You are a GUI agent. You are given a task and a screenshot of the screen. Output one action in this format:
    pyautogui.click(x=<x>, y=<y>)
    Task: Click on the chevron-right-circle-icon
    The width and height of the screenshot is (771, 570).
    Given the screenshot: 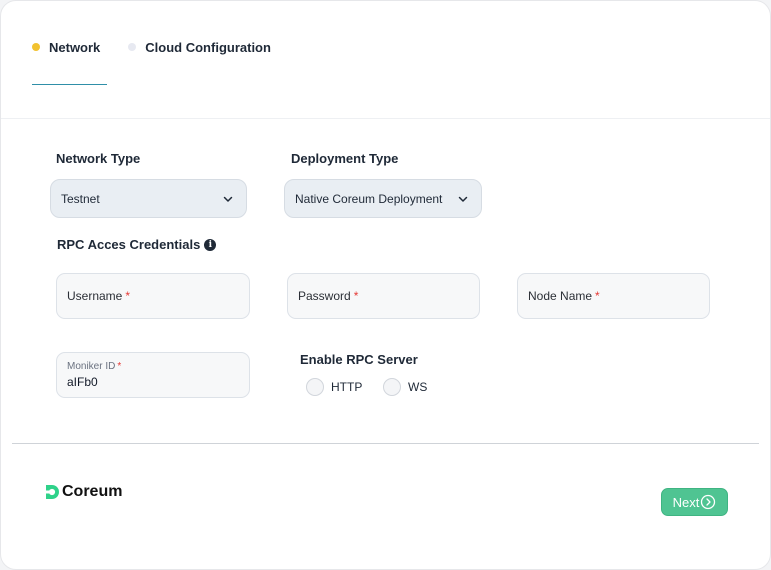 What is the action you would take?
    pyautogui.click(x=708, y=502)
    